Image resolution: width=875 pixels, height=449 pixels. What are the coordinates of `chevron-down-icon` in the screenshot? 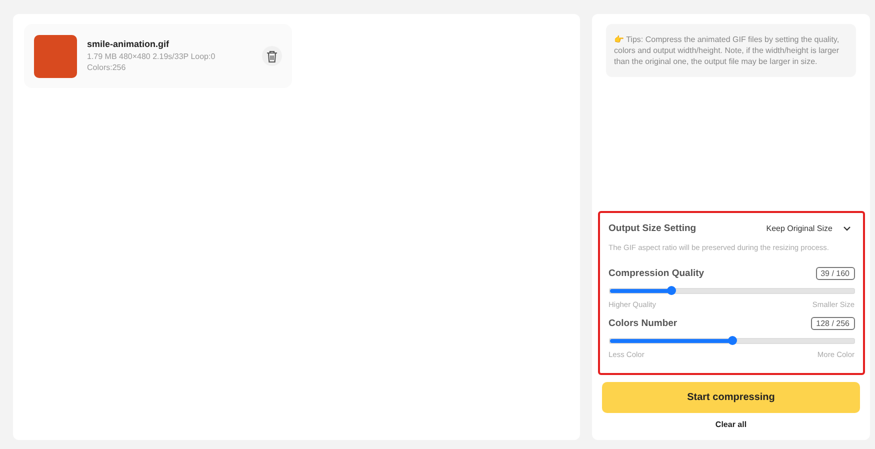 It's located at (846, 228).